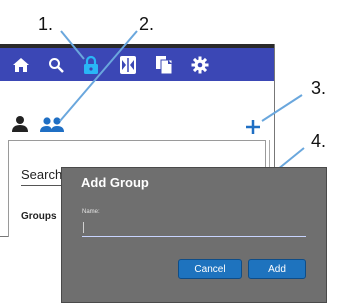  What do you see at coordinates (210, 269) in the screenshot?
I see `cancel-button: Cancel` at bounding box center [210, 269].